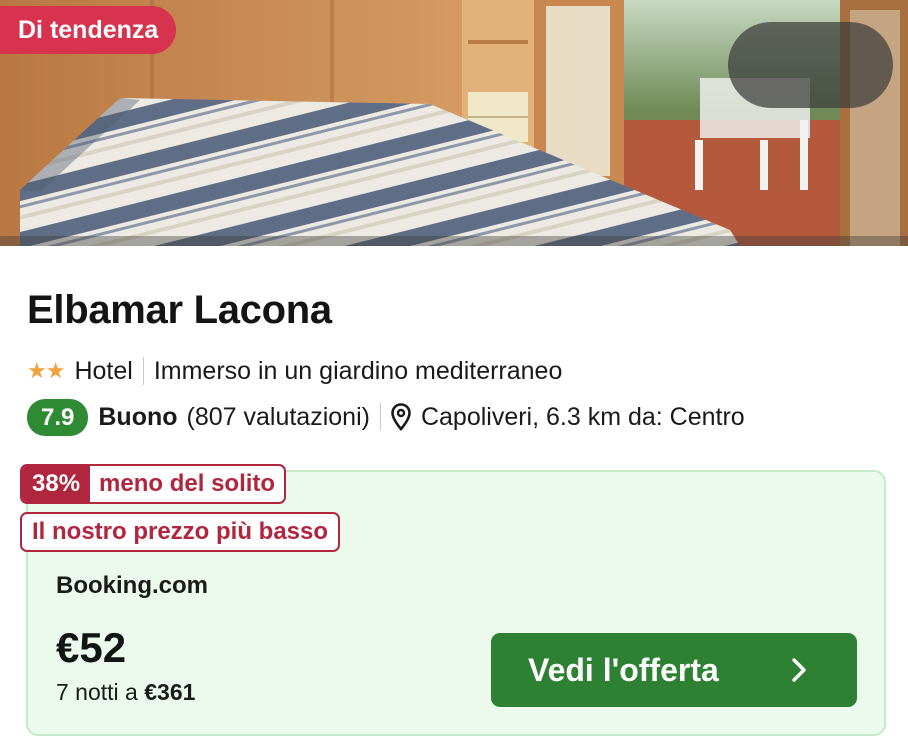 The width and height of the screenshot is (908, 740). What do you see at coordinates (170, 692) in the screenshot?
I see `total-amount: €361` at bounding box center [170, 692].